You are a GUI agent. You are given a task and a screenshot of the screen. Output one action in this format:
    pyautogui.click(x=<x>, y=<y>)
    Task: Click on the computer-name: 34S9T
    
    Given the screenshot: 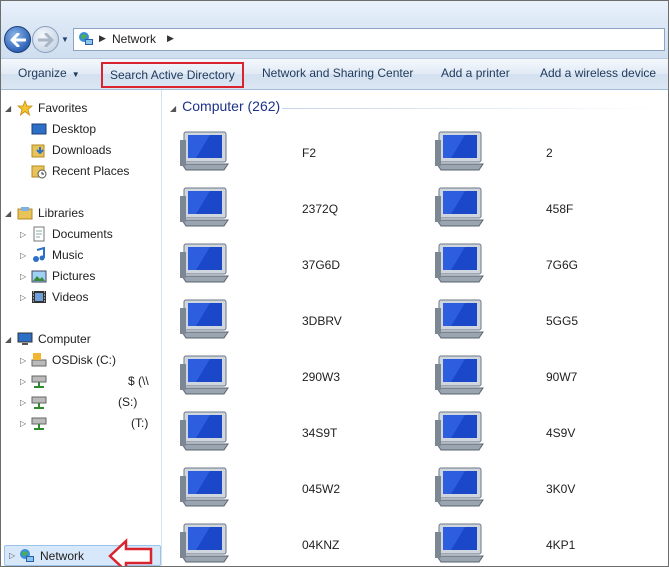 What is the action you would take?
    pyautogui.click(x=320, y=433)
    